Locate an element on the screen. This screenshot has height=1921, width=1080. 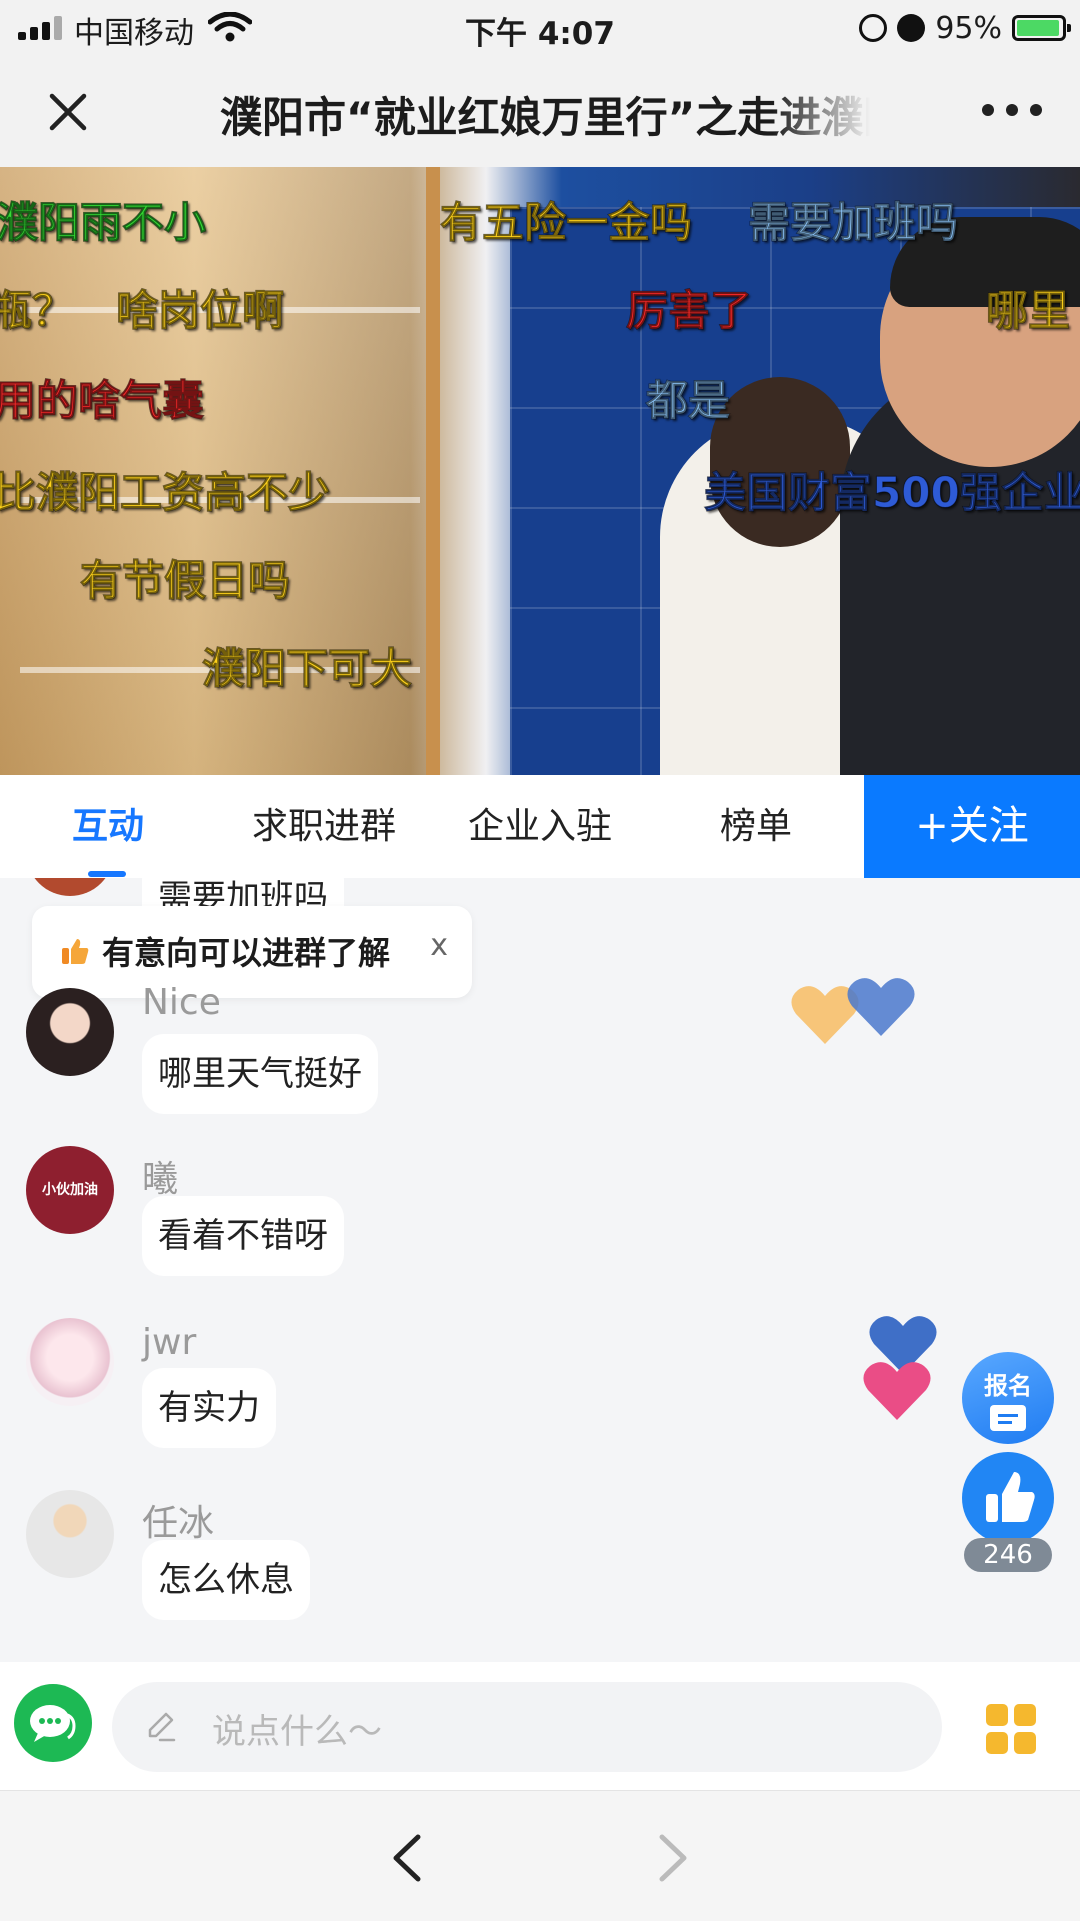
chat-button is located at coordinates (53, 1723).